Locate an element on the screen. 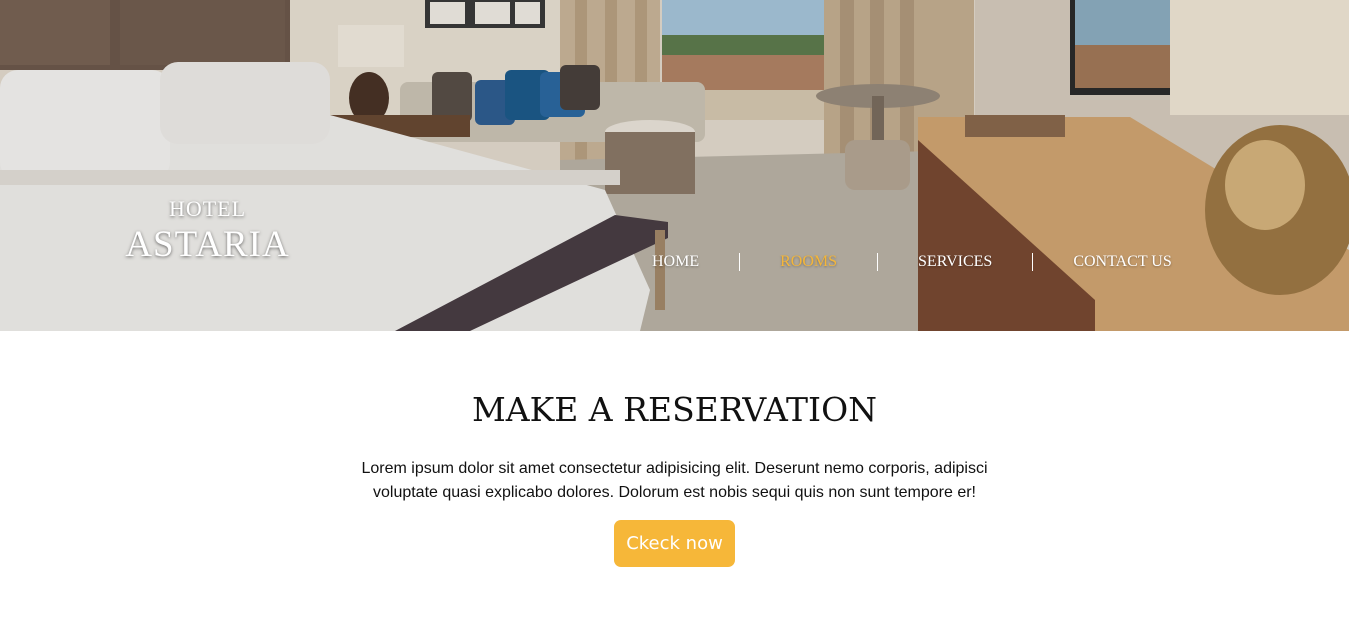 The width and height of the screenshot is (1349, 624). hotel-logo: HOTEL ASTARIA is located at coordinates (207, 232).